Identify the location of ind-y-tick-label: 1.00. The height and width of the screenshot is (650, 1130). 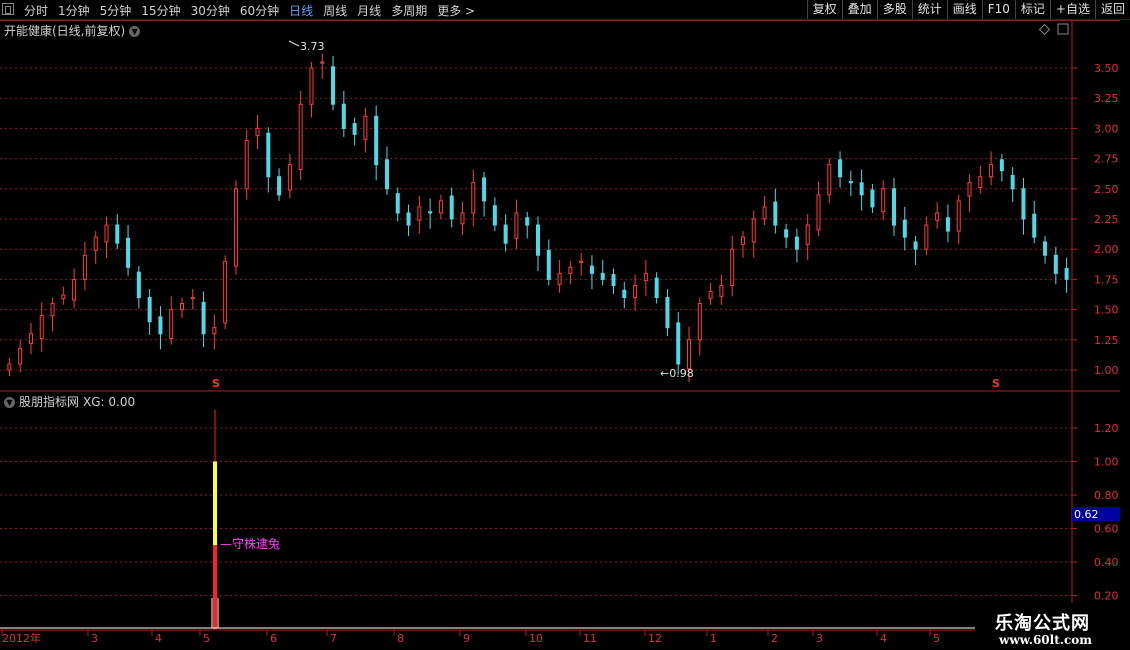
(1106, 462).